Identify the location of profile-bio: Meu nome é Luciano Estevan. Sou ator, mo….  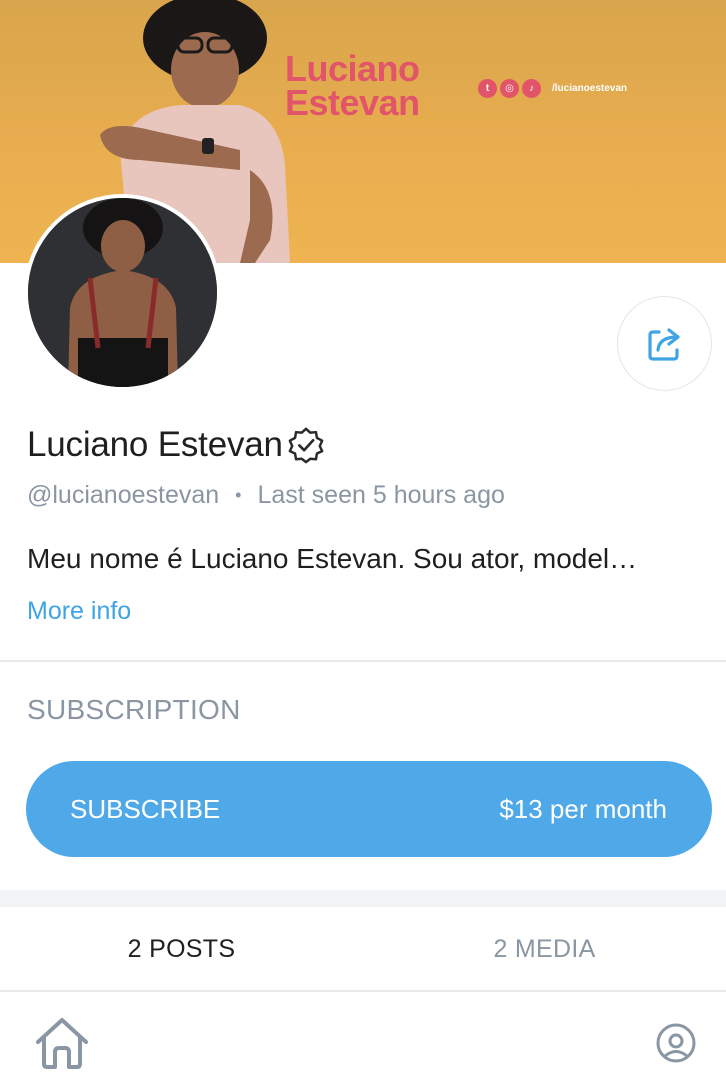
(332, 558).